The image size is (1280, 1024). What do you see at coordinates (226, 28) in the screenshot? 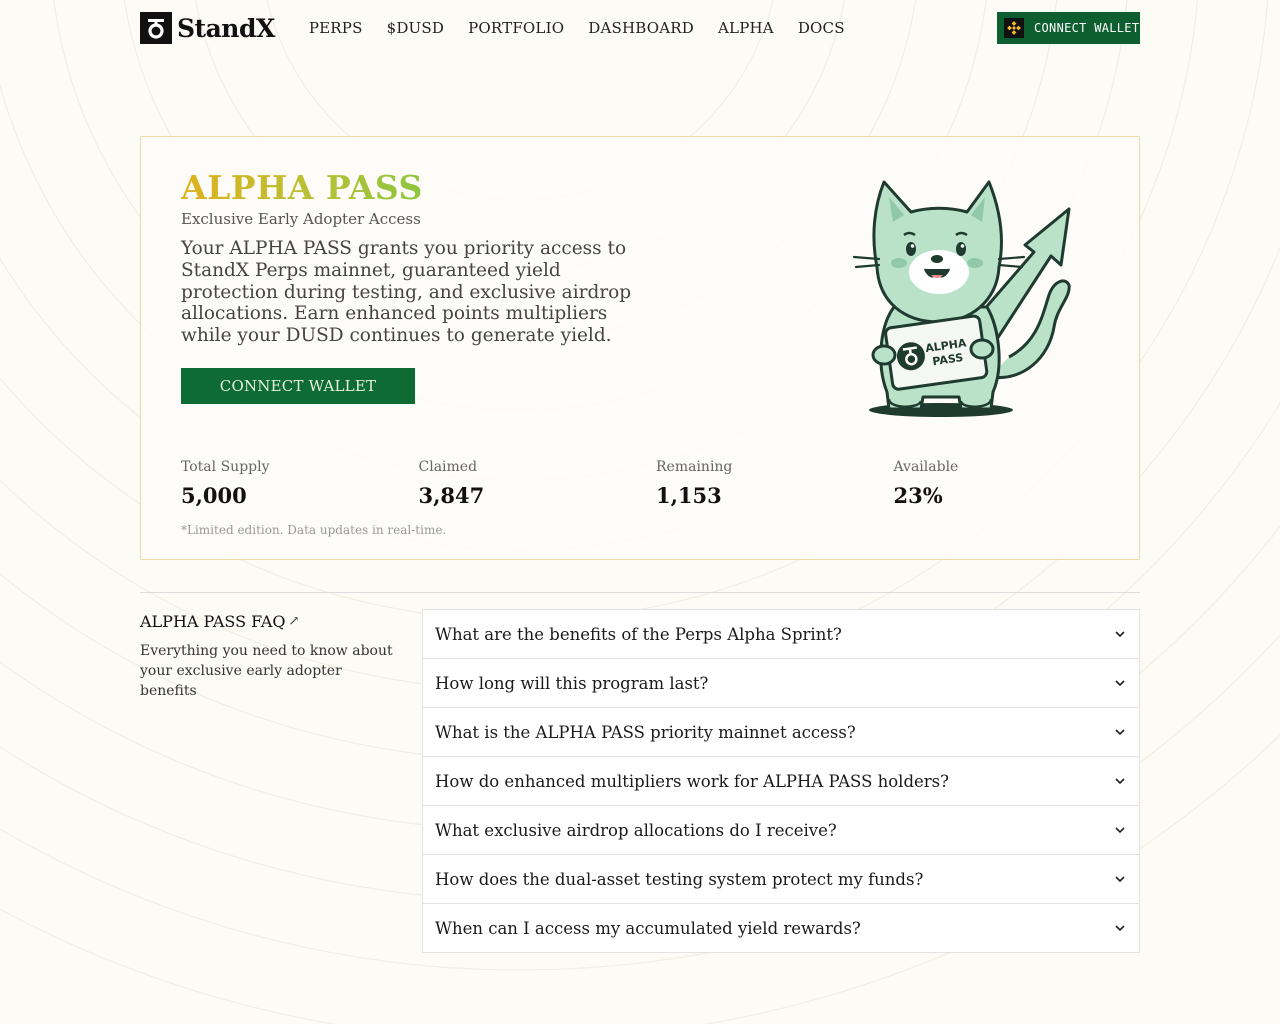
I see `brand-name: StandX` at bounding box center [226, 28].